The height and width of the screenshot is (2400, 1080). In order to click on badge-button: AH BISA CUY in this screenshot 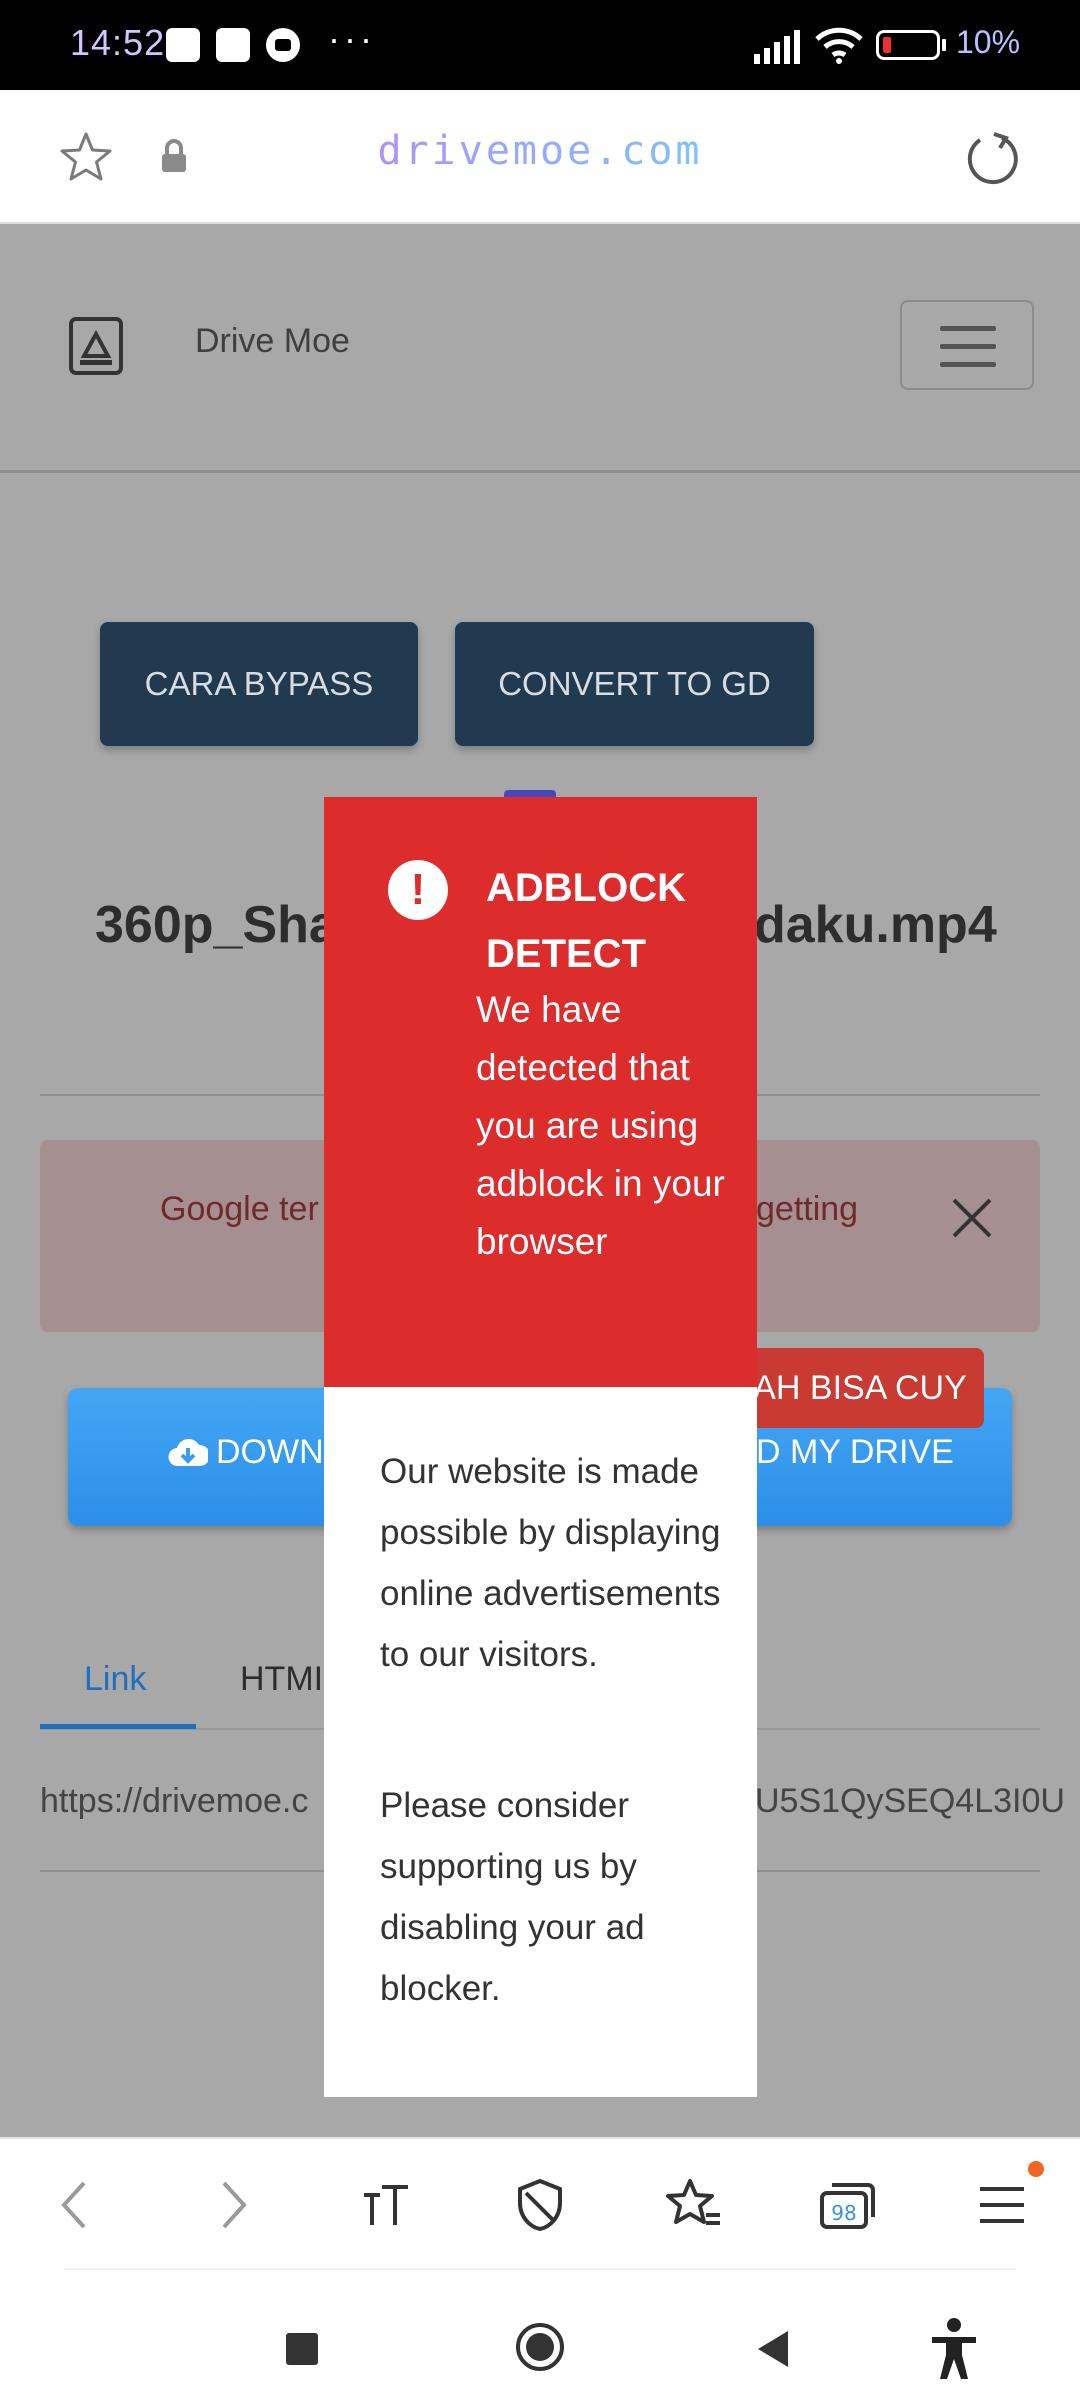, I will do `click(860, 1388)`.